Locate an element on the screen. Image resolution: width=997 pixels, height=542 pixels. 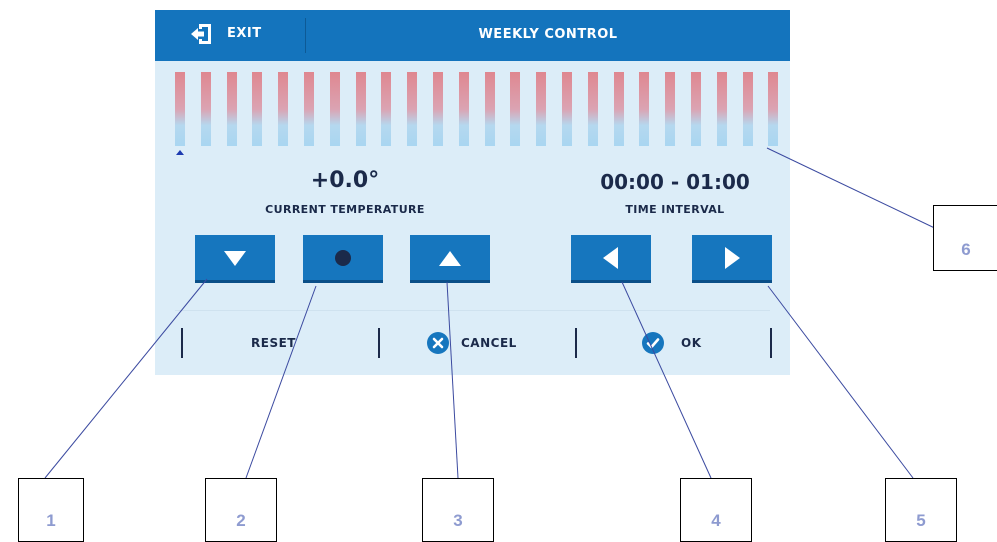
callout-number: 2 is located at coordinates (241, 520).